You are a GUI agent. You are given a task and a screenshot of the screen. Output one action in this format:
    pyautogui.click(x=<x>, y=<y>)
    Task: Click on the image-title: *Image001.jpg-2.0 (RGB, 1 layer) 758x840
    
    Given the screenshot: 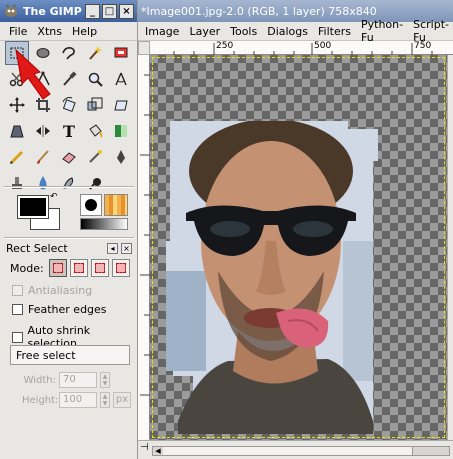 What is the action you would take?
    pyautogui.click(x=259, y=11)
    